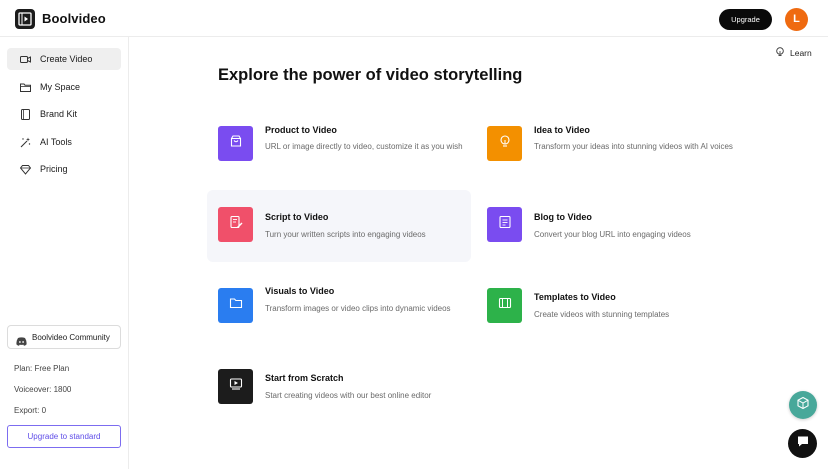 Image resolution: width=828 pixels, height=469 pixels. What do you see at coordinates (25, 169) in the screenshot?
I see `diamond-icon` at bounding box center [25, 169].